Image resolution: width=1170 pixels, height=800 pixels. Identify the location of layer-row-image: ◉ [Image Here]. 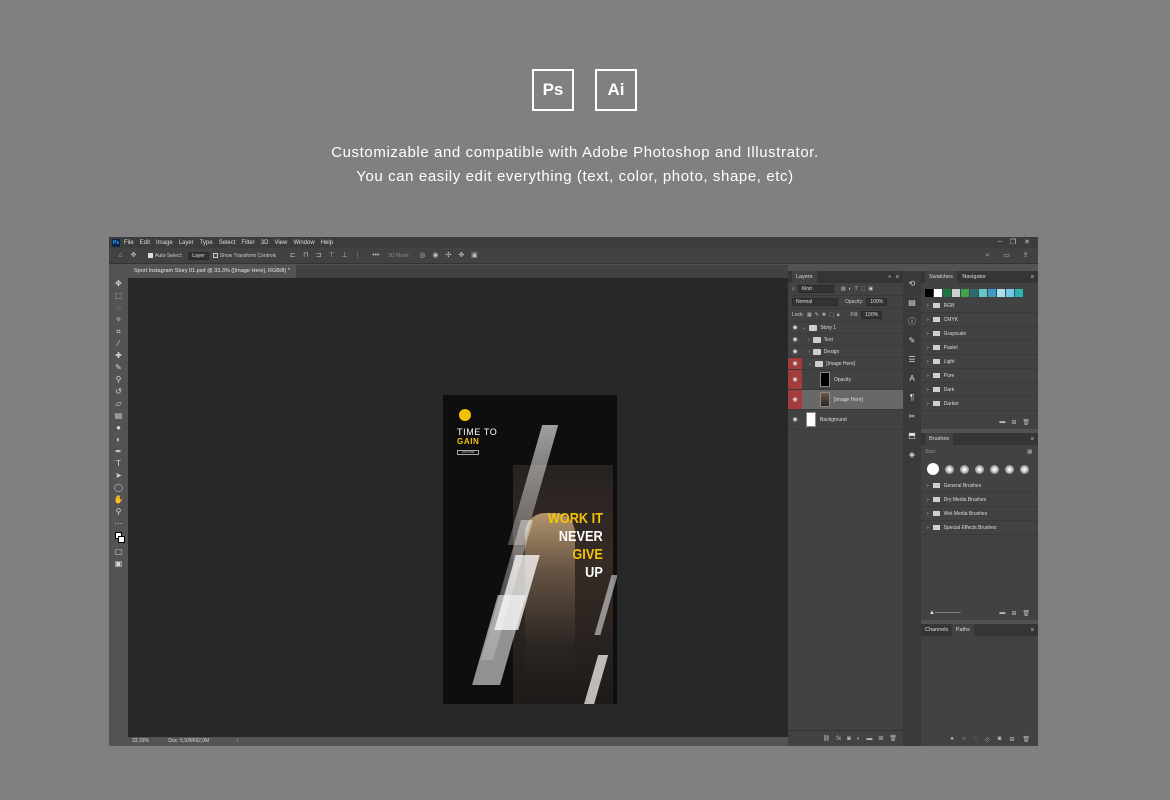
(845, 400).